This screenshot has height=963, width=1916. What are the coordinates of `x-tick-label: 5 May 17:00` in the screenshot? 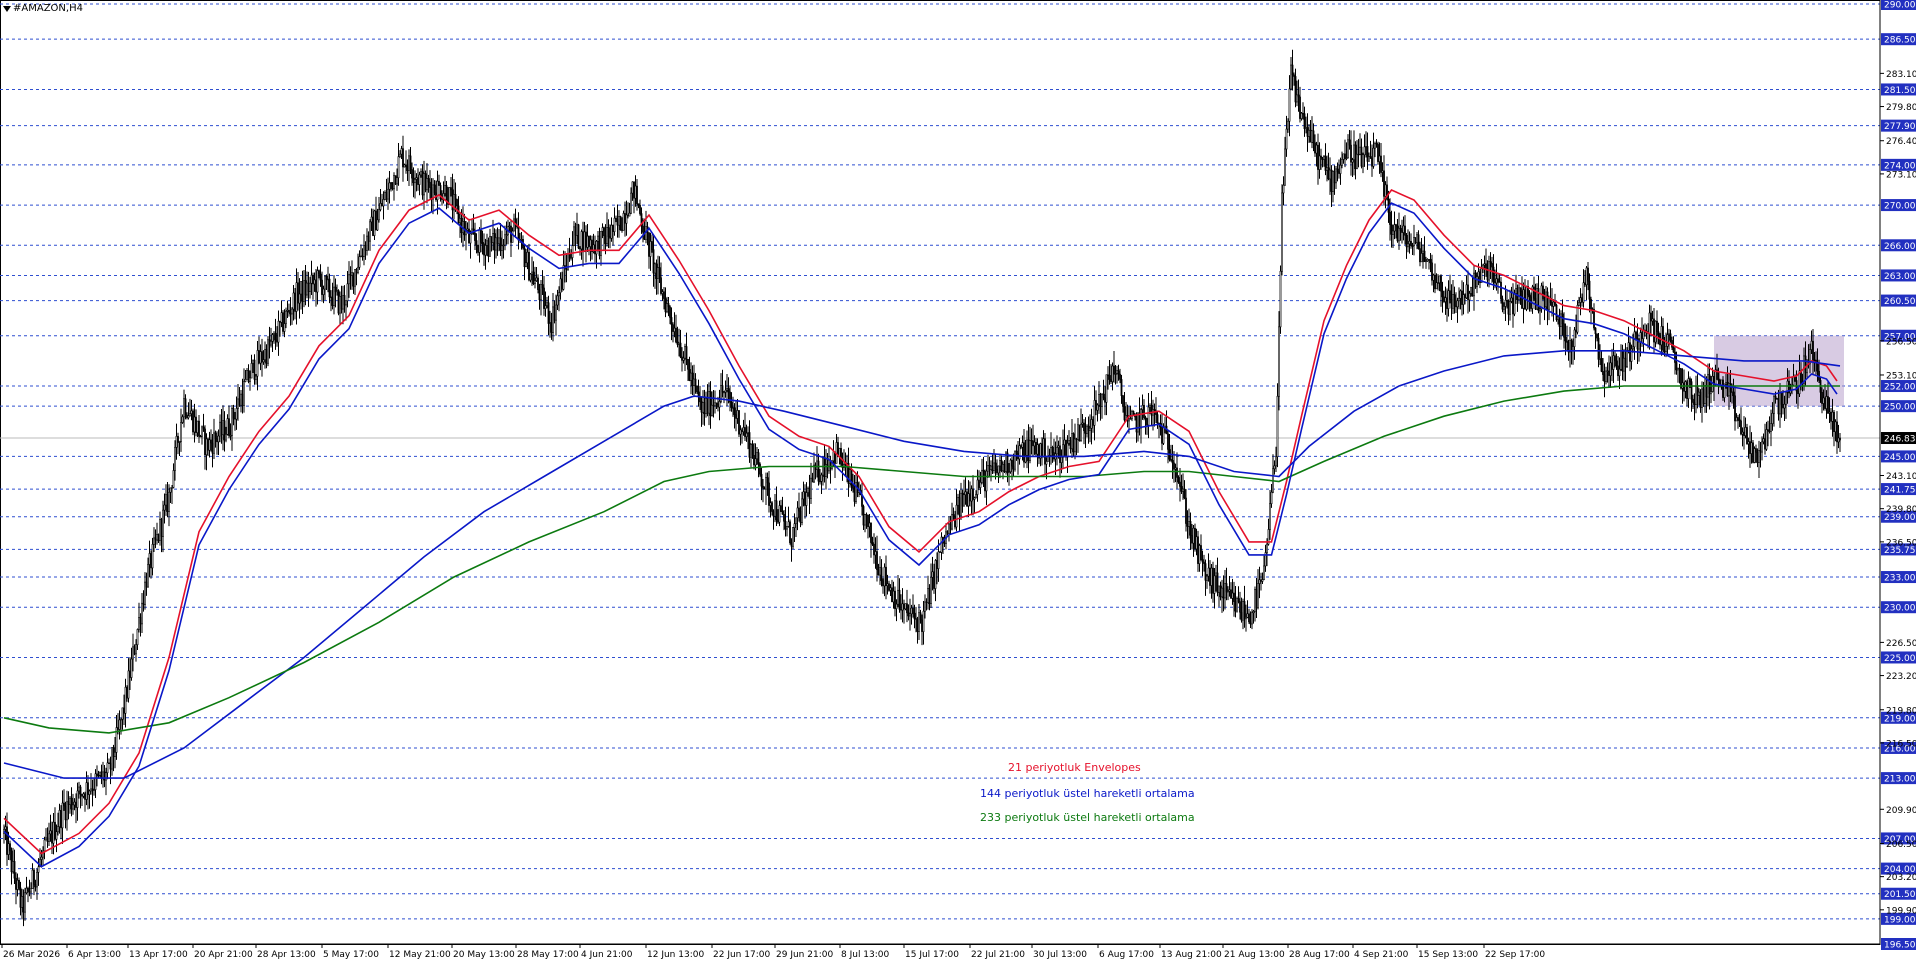 It's located at (351, 955).